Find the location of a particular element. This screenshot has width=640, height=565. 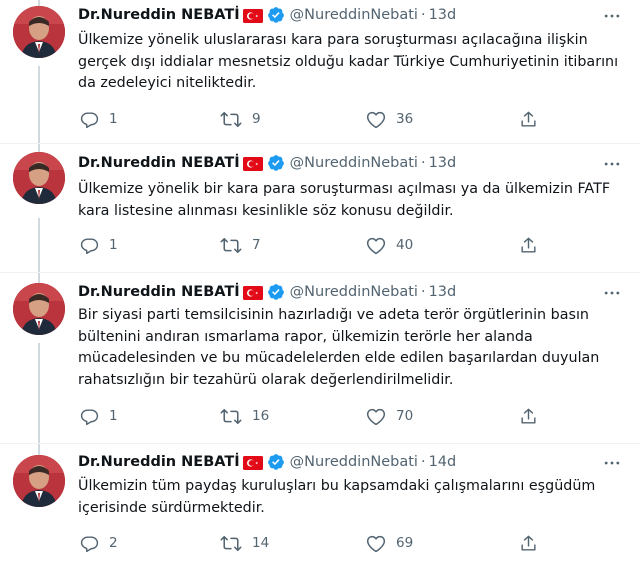

like-count: 36 is located at coordinates (405, 119).